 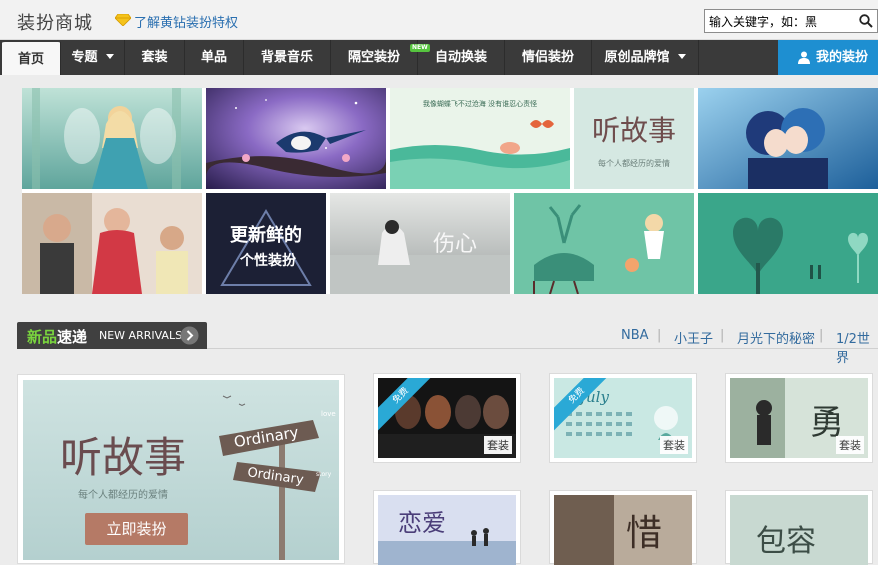 I want to click on banner-tile-butterfly-lake: 我像蝴蝶飞不过沧海 没有谁忍心责怪, so click(x=480, y=138).